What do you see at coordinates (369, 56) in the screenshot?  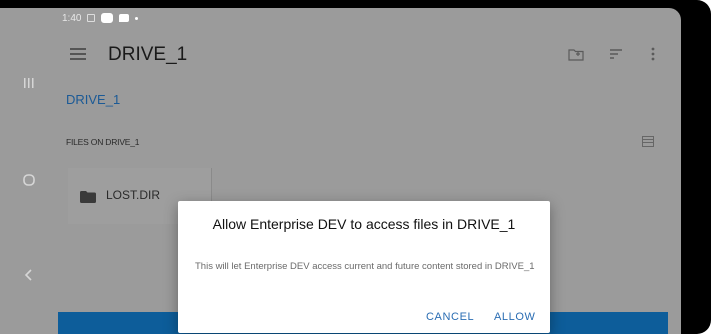 I see `app-bar: DRIVE_1` at bounding box center [369, 56].